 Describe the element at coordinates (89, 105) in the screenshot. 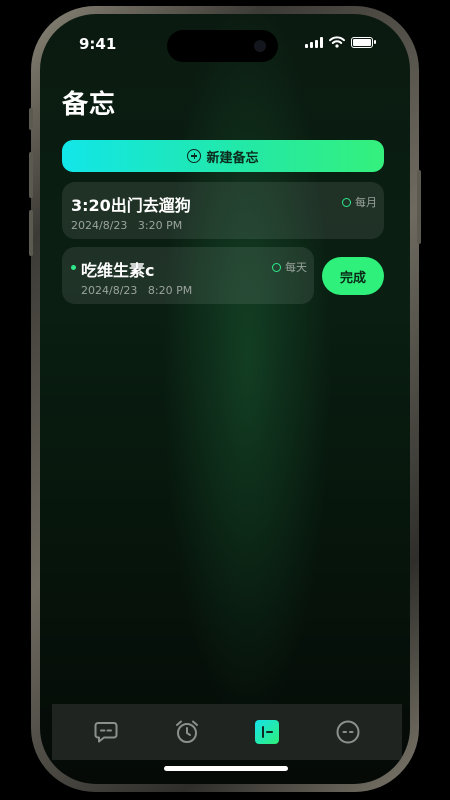

I see `page-title: 备忘` at that location.